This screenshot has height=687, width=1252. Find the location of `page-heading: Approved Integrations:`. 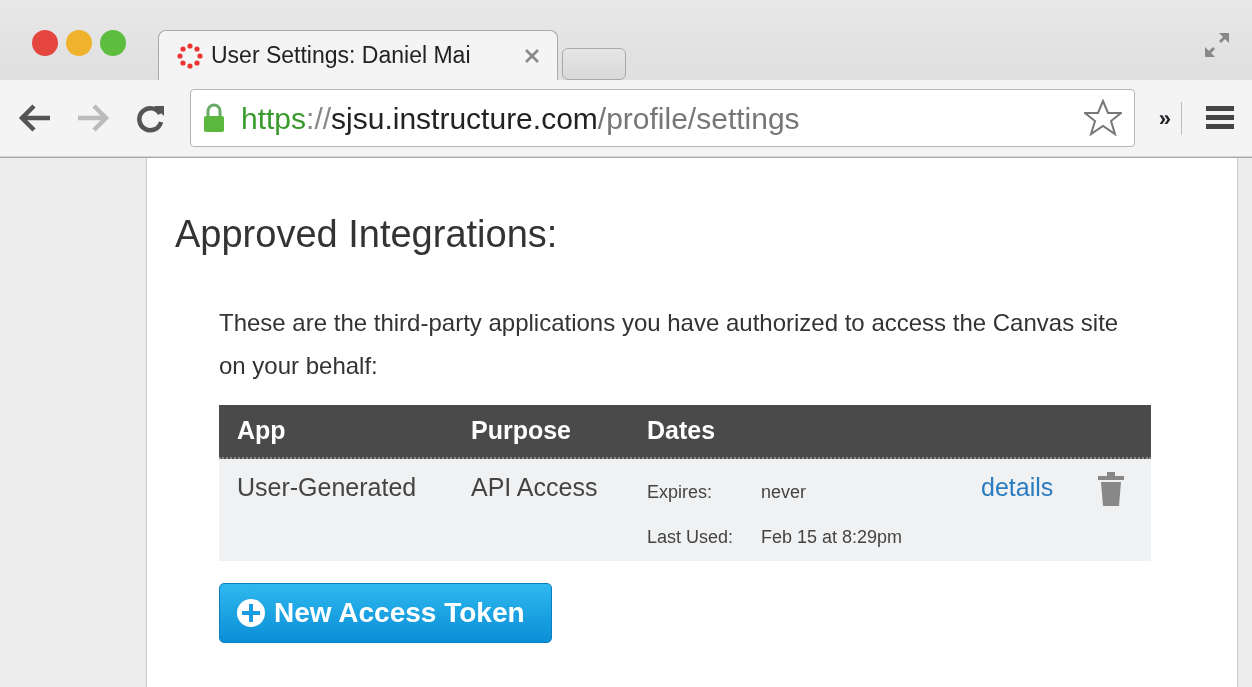

page-heading: Approved Integrations: is located at coordinates (367, 234).